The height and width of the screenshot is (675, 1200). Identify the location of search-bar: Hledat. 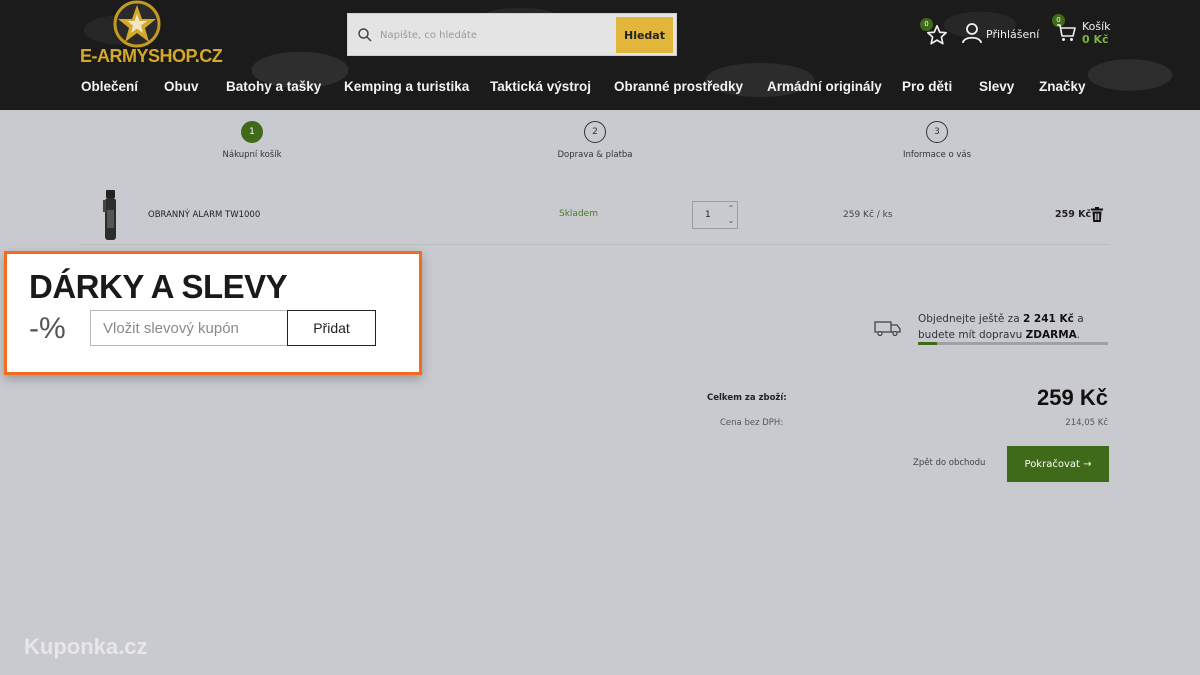
(512, 34).